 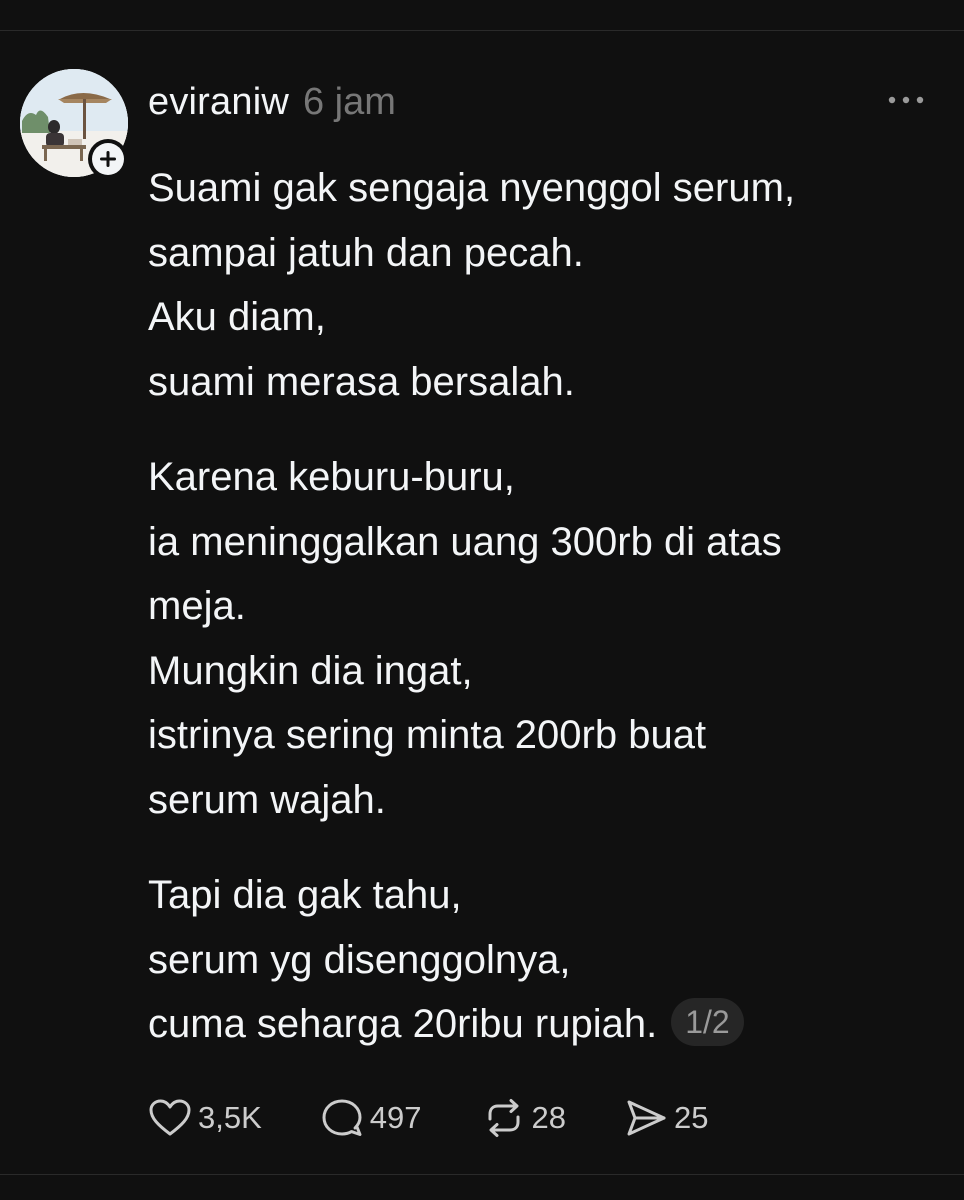 I want to click on post-line: serum yg disenggolnya,, so click(x=359, y=959).